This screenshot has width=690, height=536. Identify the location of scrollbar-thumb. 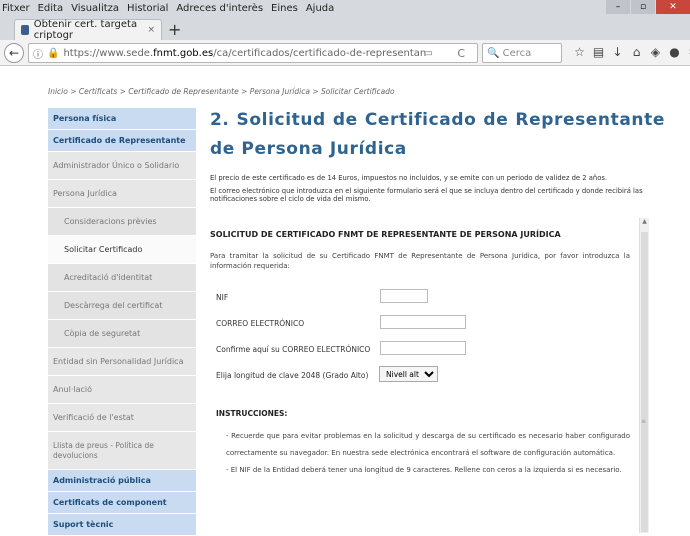
(644, 382).